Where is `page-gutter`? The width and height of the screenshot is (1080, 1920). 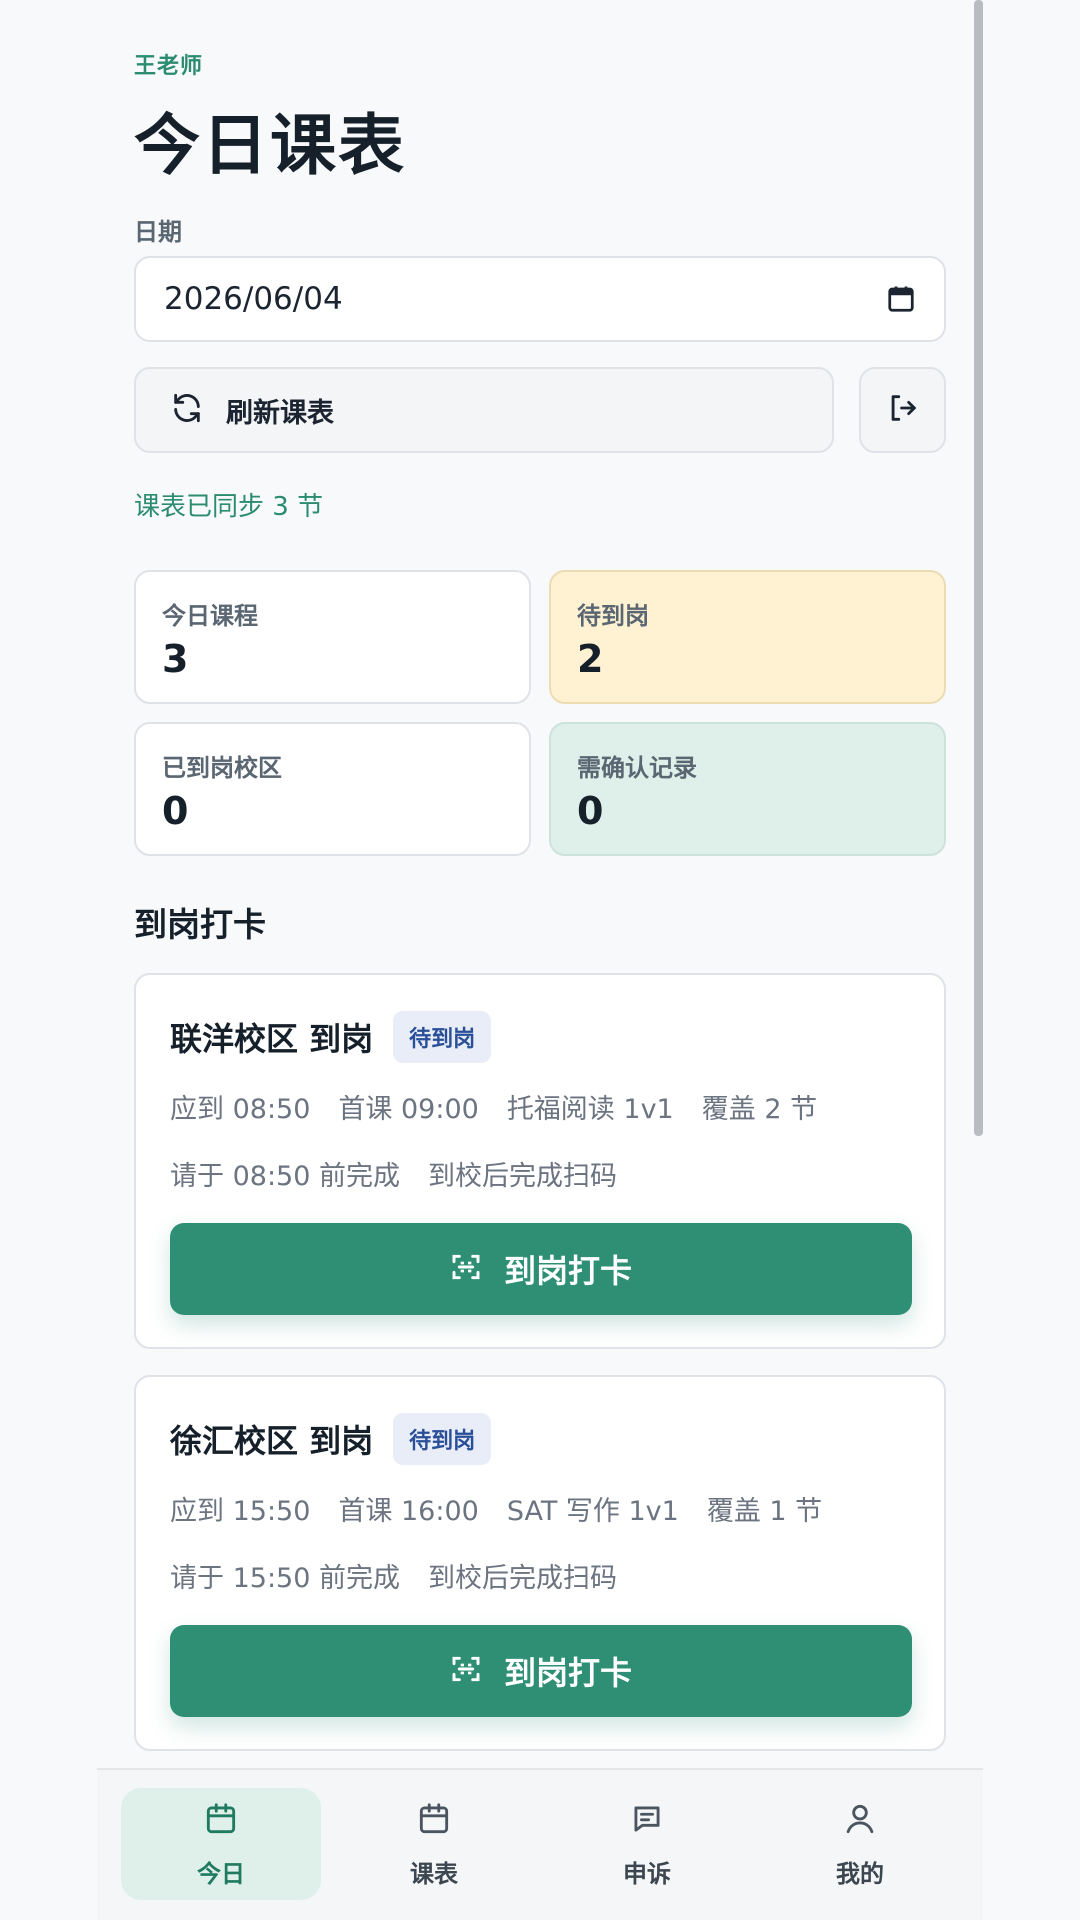 page-gutter is located at coordinates (1031, 960).